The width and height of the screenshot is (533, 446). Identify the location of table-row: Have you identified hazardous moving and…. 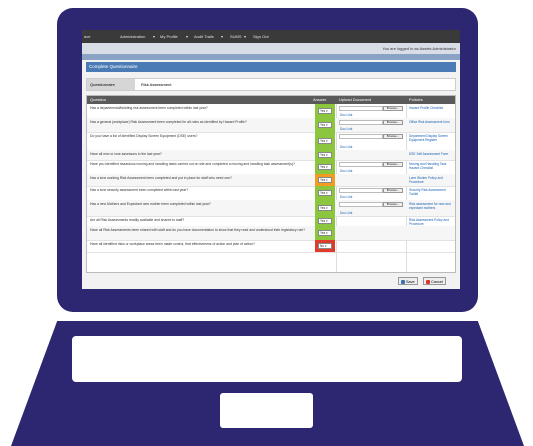
(271, 167).